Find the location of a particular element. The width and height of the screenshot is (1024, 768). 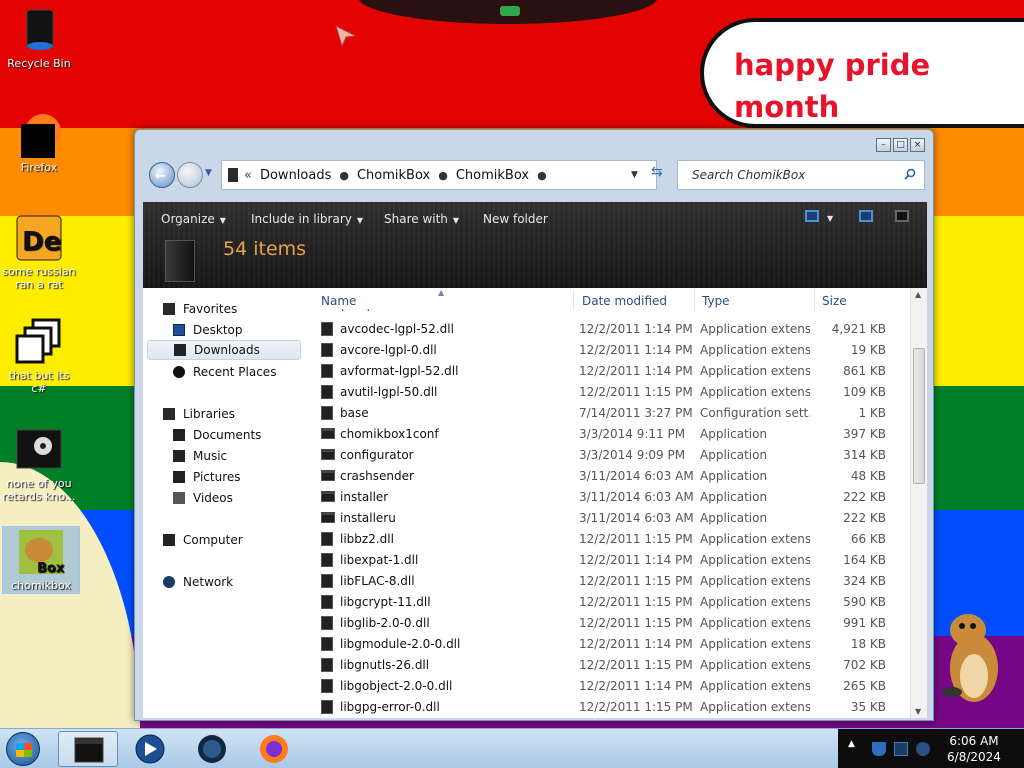

breadcrumb: « Downloads ● ChomikBox ● ChomikBox ● is located at coordinates (439, 175).